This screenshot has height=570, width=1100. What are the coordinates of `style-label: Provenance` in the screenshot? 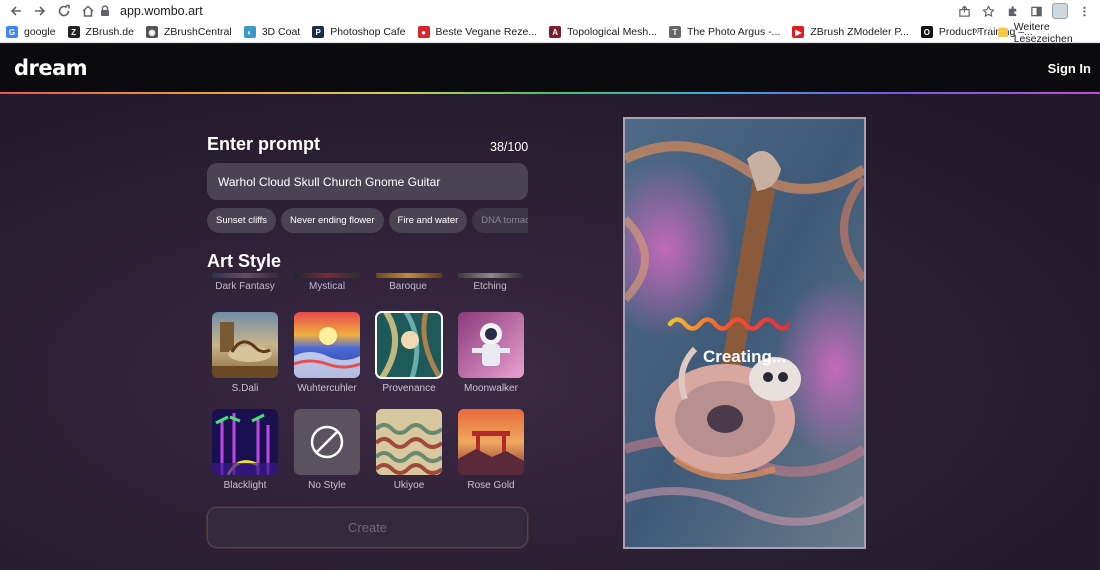 It's located at (409, 388).